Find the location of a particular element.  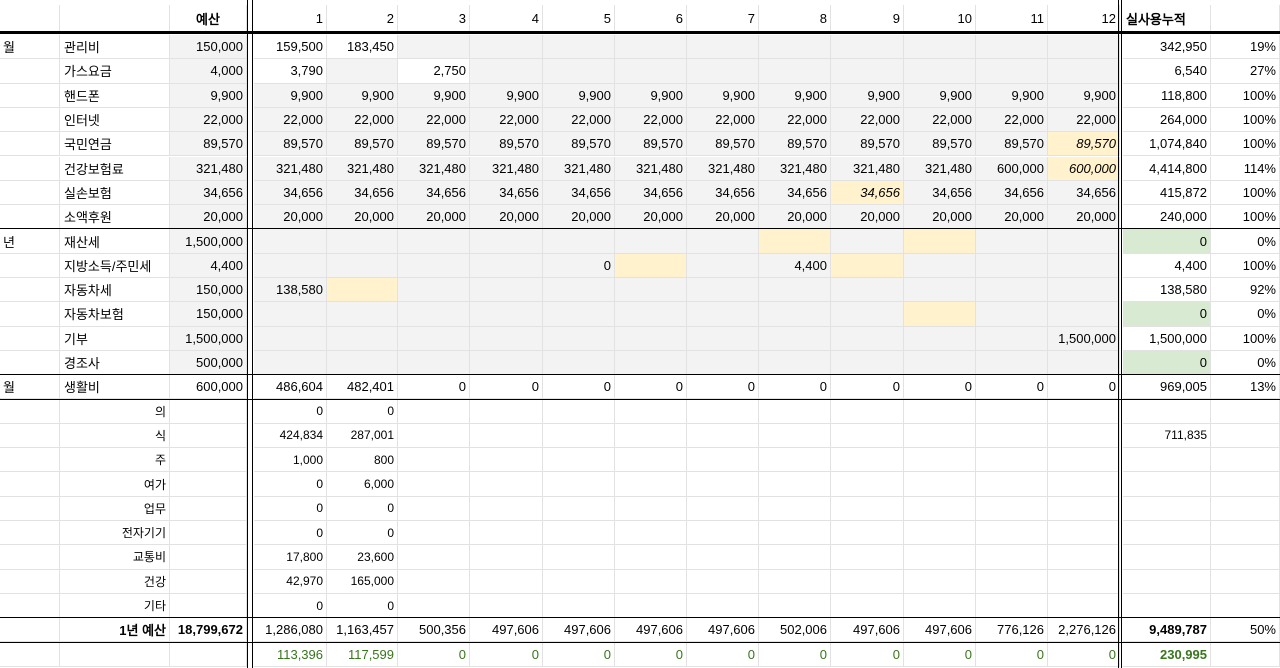

month-cell: 486,604 is located at coordinates (290, 387).